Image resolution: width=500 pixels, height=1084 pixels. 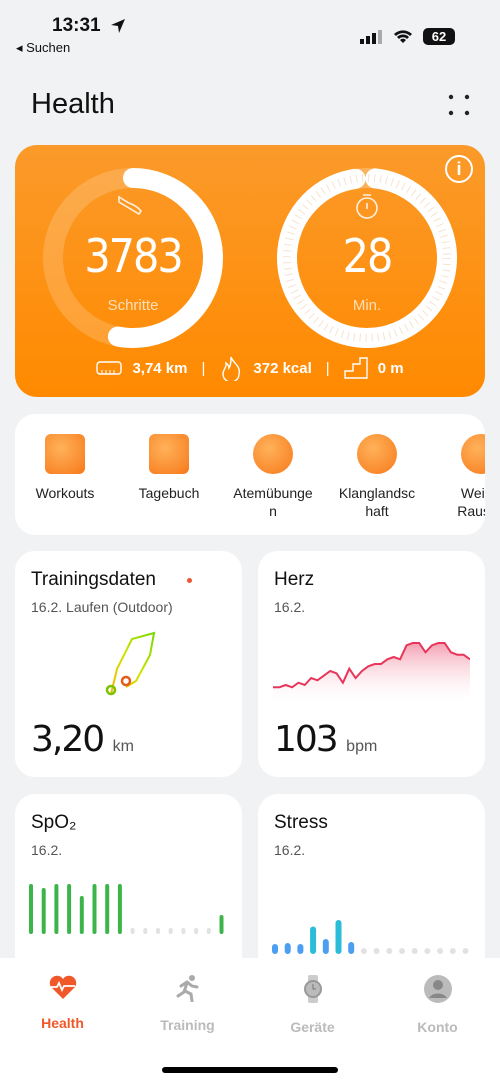 I want to click on heart-area, so click(x=371, y=674).